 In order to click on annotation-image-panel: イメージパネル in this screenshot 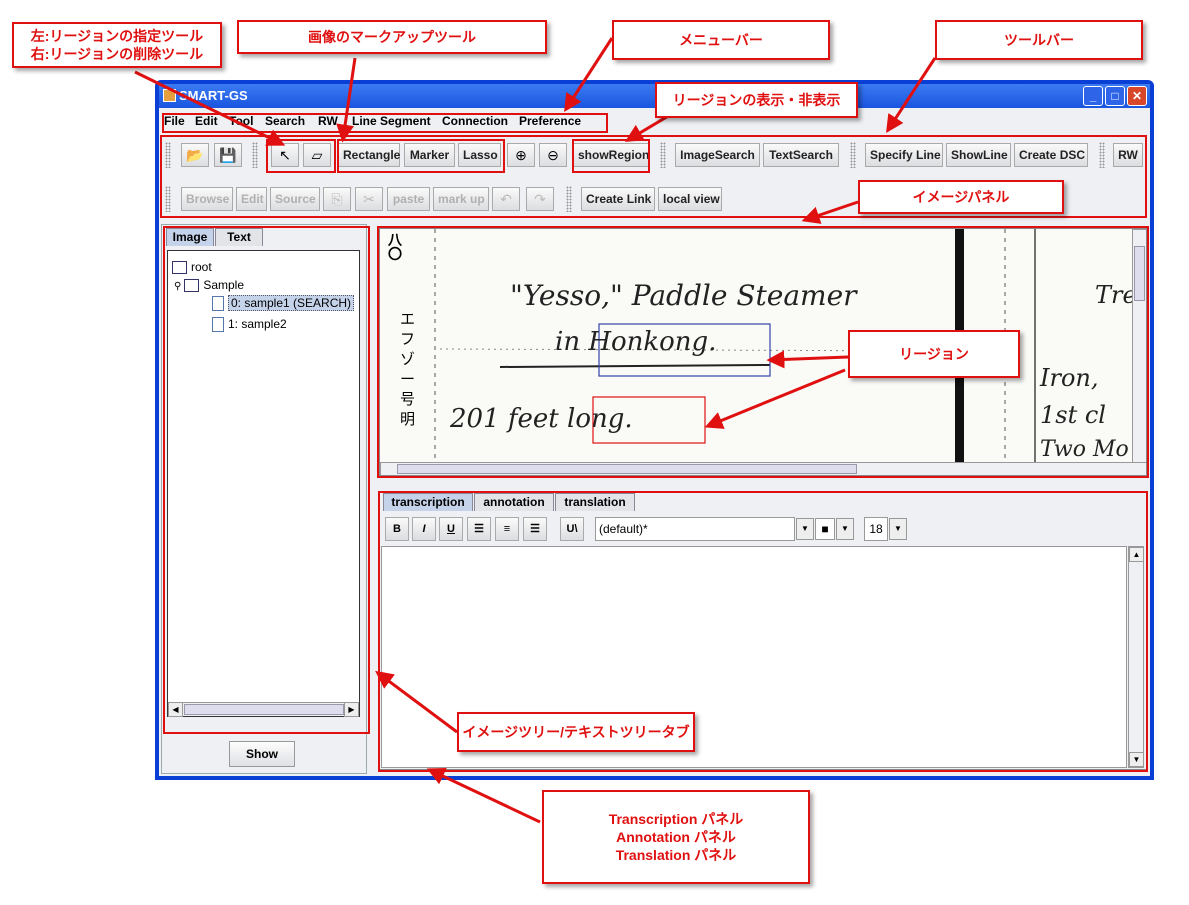, I will do `click(961, 197)`.